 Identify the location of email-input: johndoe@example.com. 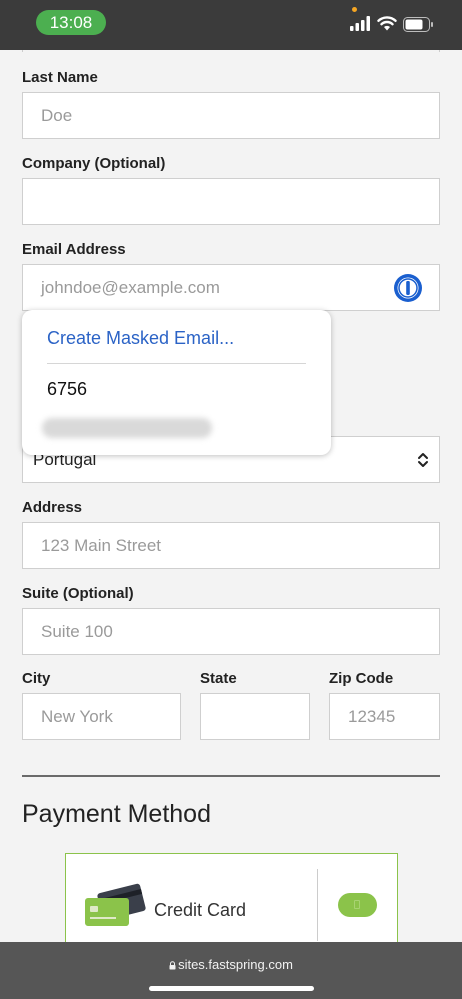
(231, 287).